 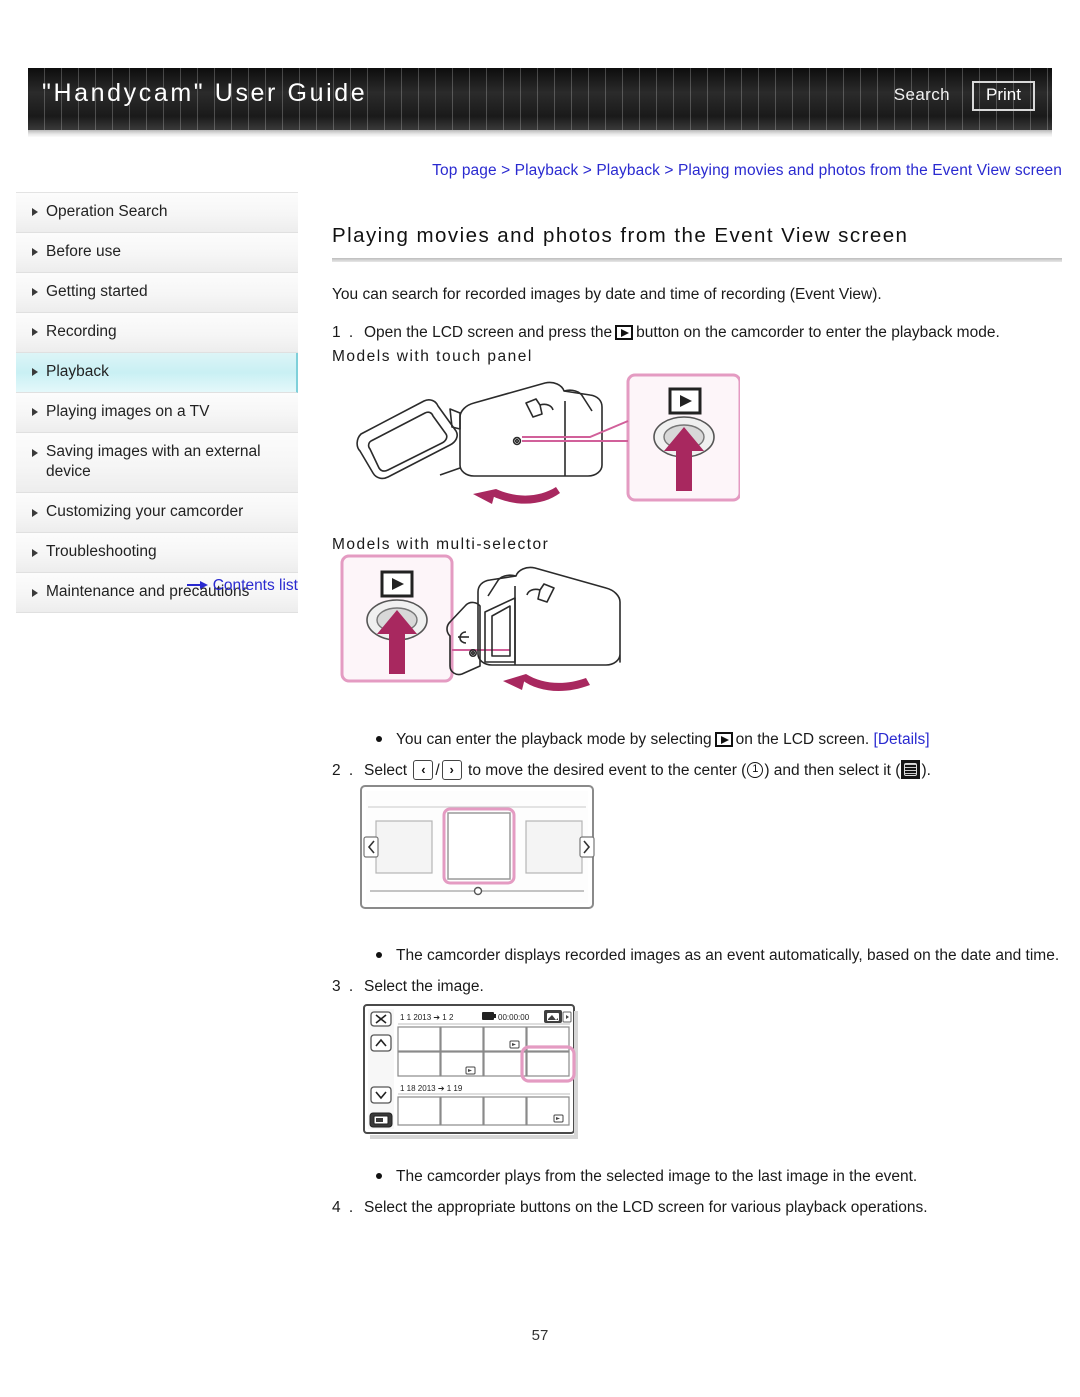 What do you see at coordinates (477, 847) in the screenshot?
I see `figure-event-view-screen` at bounding box center [477, 847].